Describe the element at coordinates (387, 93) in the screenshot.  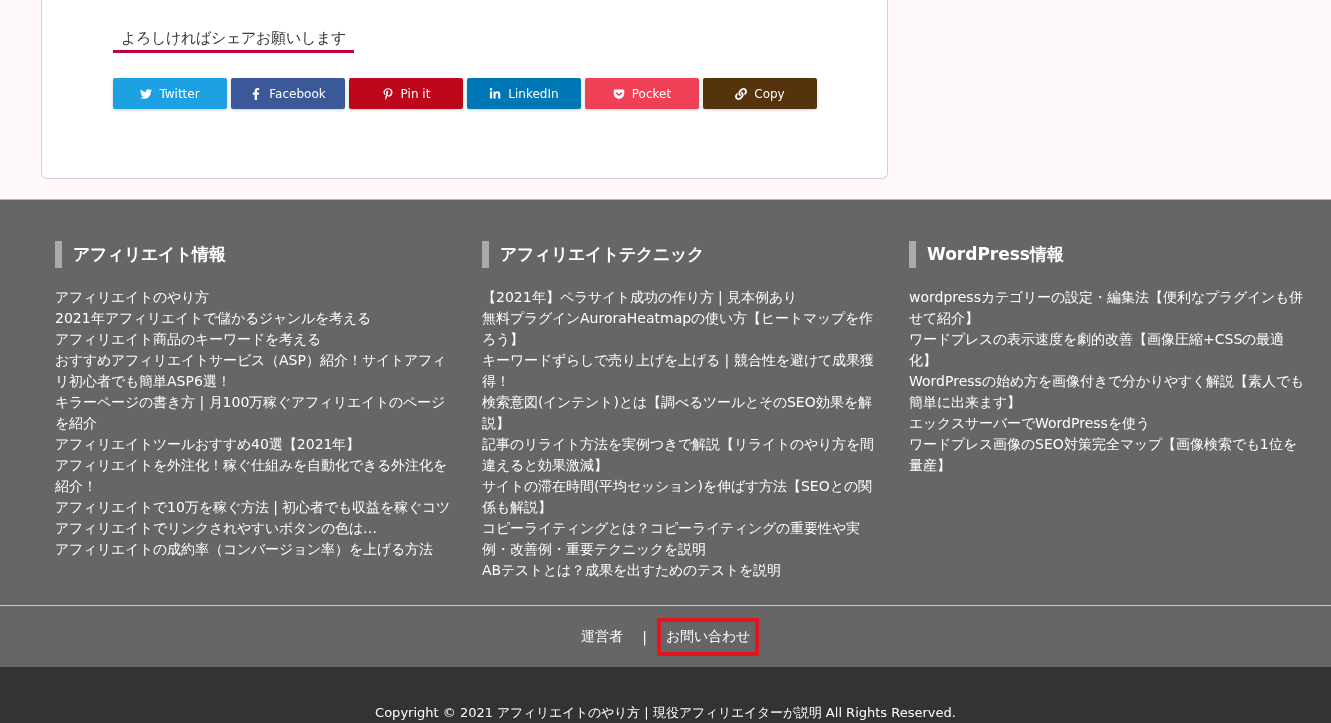
I see `pinterest-p-icon` at that location.